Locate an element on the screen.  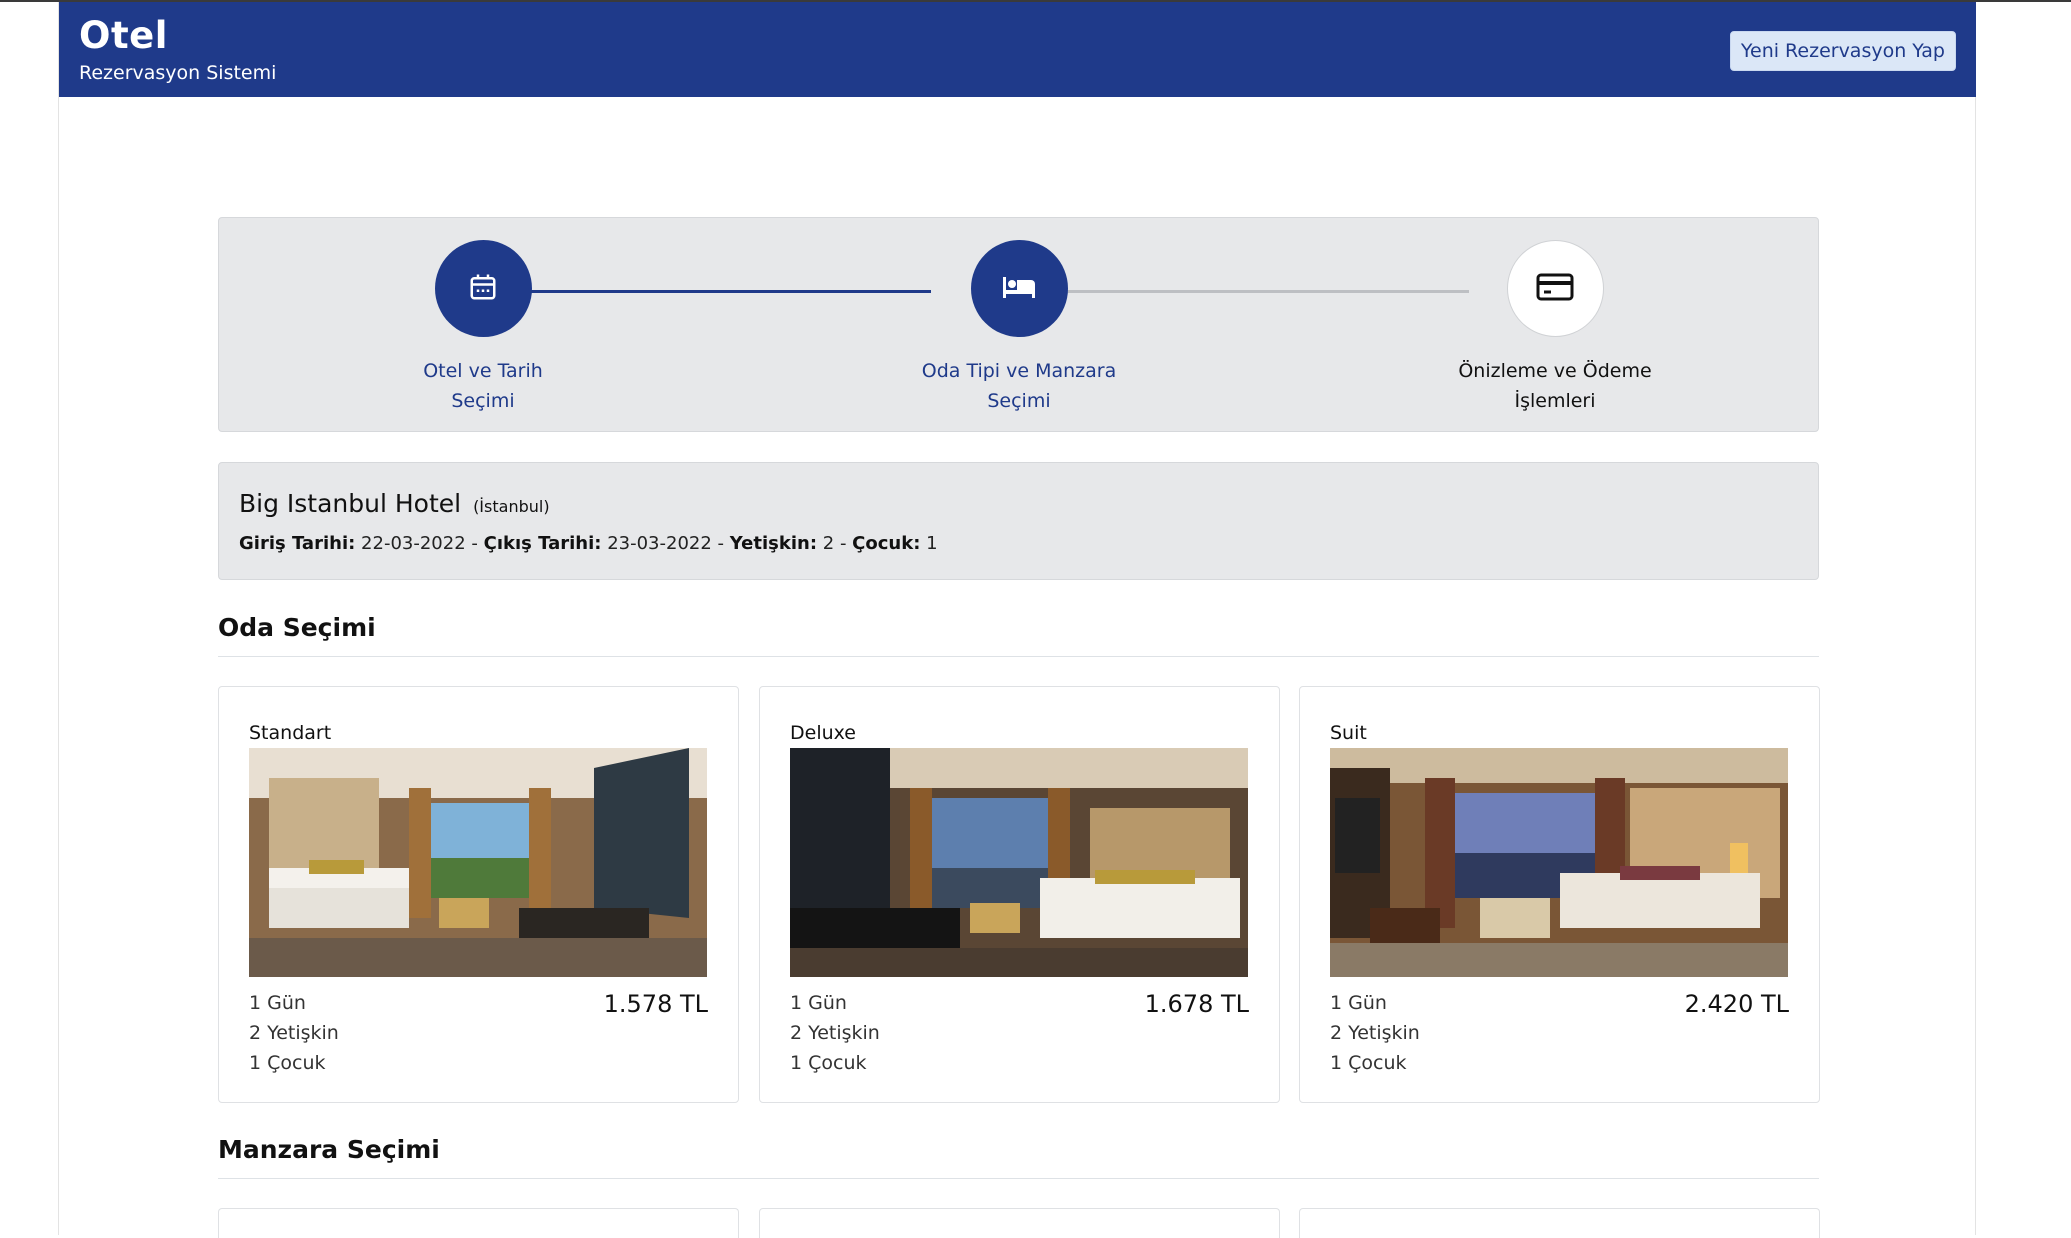
credit-card-icon is located at coordinates (1555, 289).